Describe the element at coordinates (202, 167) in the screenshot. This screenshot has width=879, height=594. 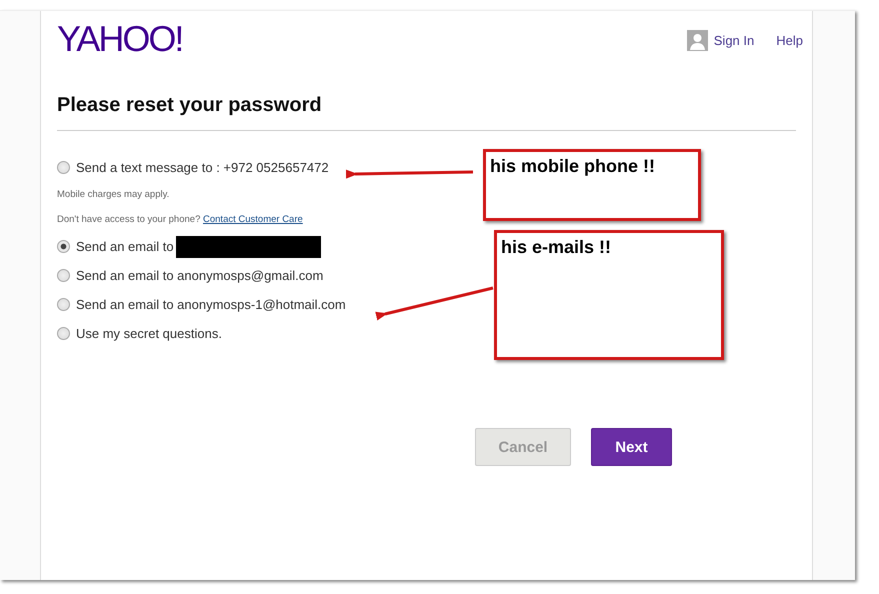
I see `option-label: Send a text message to : +972 0525657472` at that location.